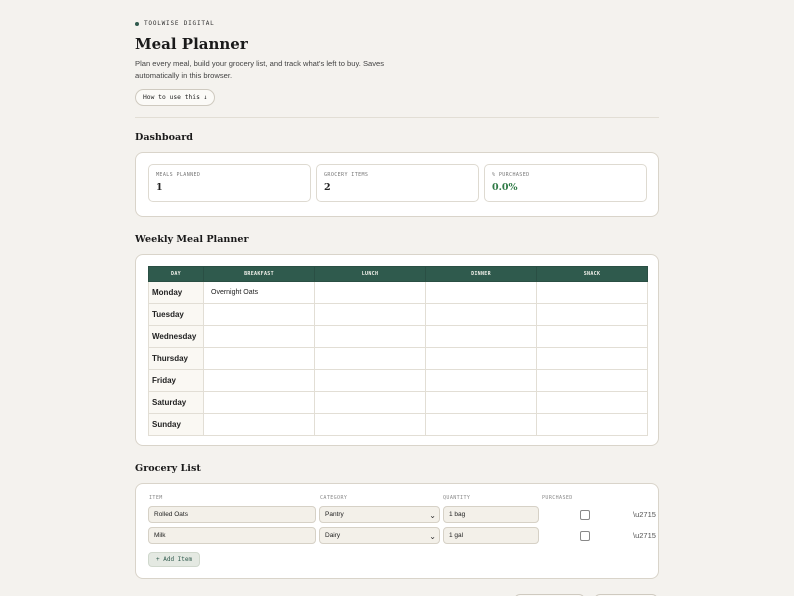  What do you see at coordinates (159, 187) in the screenshot?
I see `stat-value: 1` at bounding box center [159, 187].